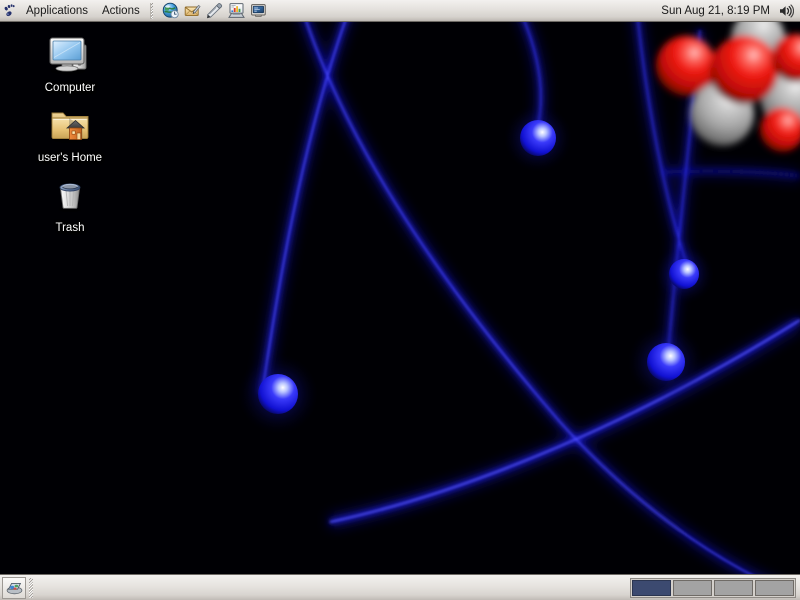  I want to click on desktop-icon-trash: Trash, so click(70, 202).